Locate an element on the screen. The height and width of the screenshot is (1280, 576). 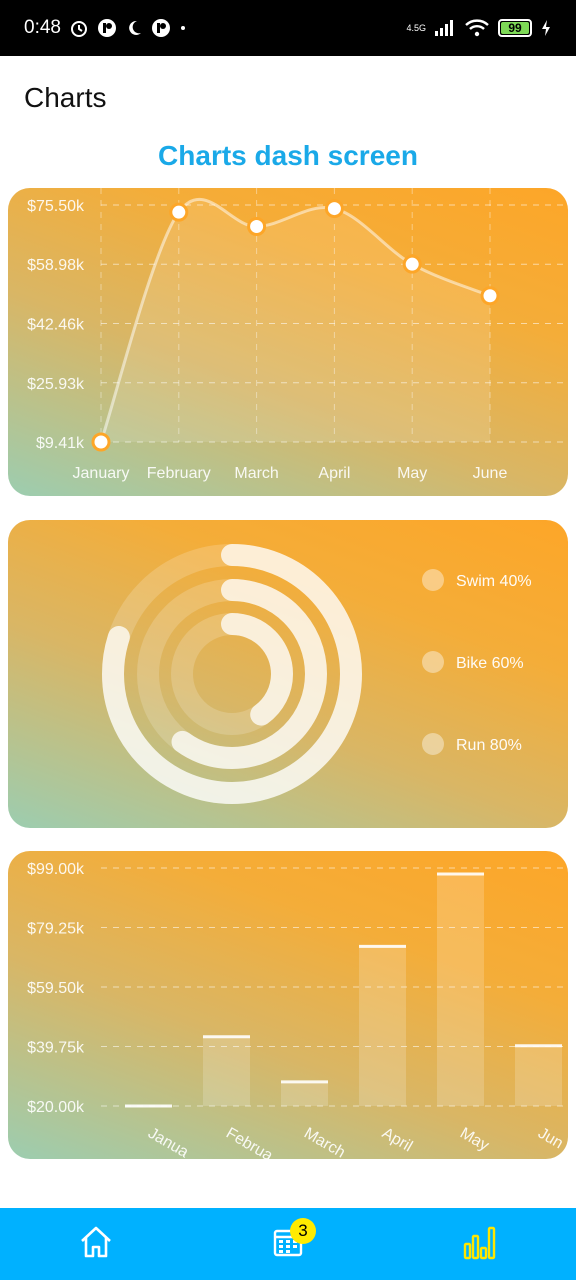
y-tick-label: $75.50k is located at coordinates (56, 206).